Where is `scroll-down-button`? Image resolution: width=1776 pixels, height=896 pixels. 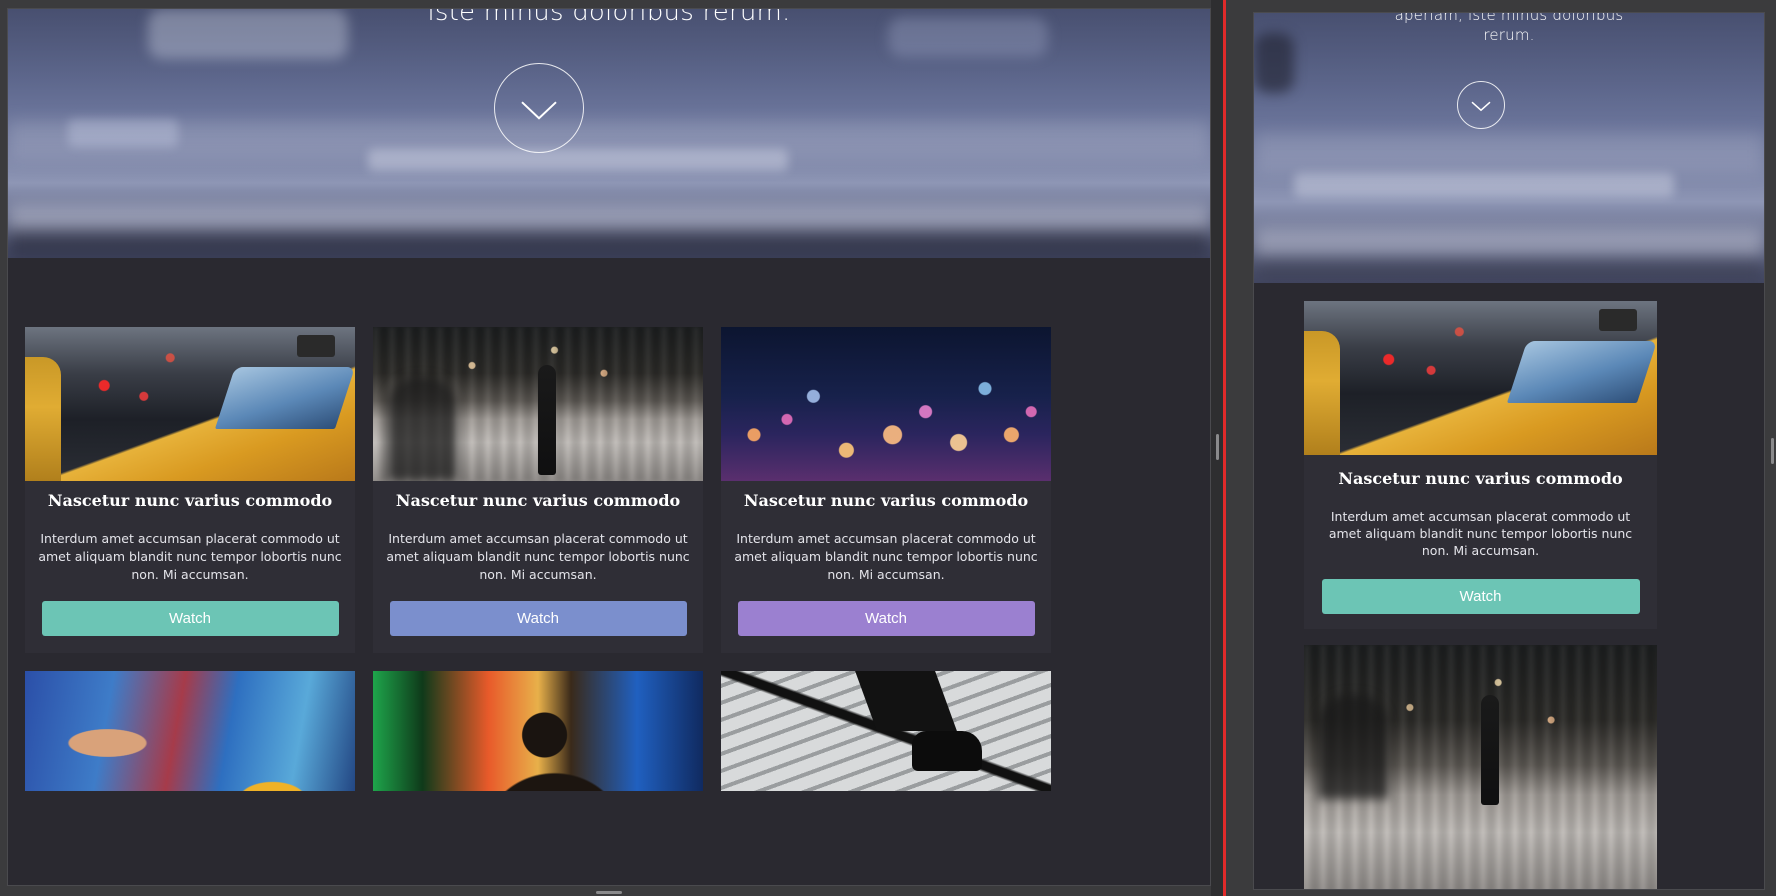 scroll-down-button is located at coordinates (539, 108).